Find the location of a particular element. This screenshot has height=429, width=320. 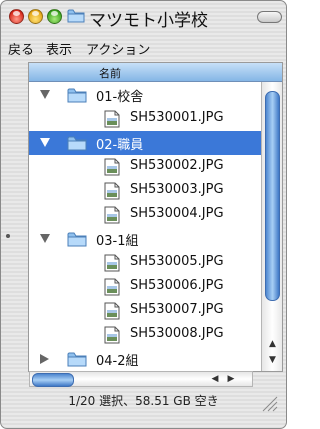

row-label: SH530005.JPG is located at coordinates (177, 261).